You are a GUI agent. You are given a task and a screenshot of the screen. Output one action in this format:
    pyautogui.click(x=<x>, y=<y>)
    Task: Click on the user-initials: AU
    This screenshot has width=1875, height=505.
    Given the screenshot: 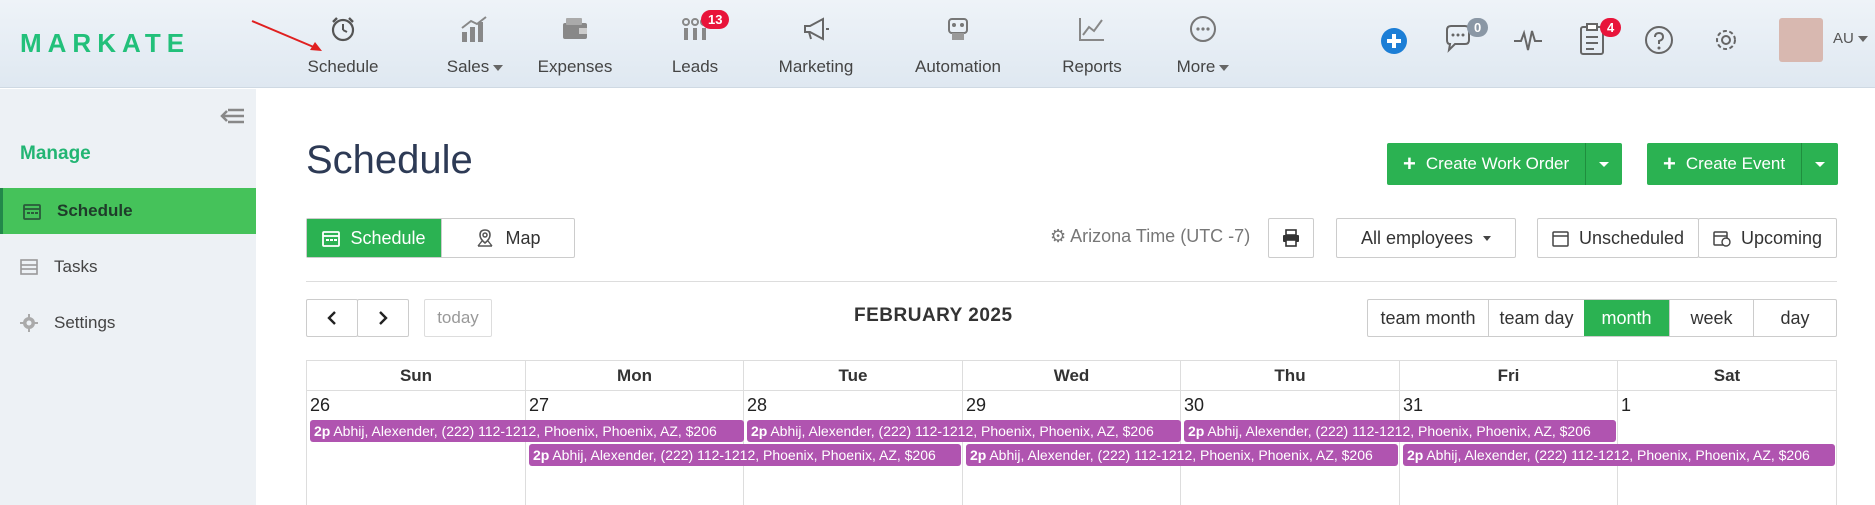 What is the action you would take?
    pyautogui.click(x=1843, y=38)
    